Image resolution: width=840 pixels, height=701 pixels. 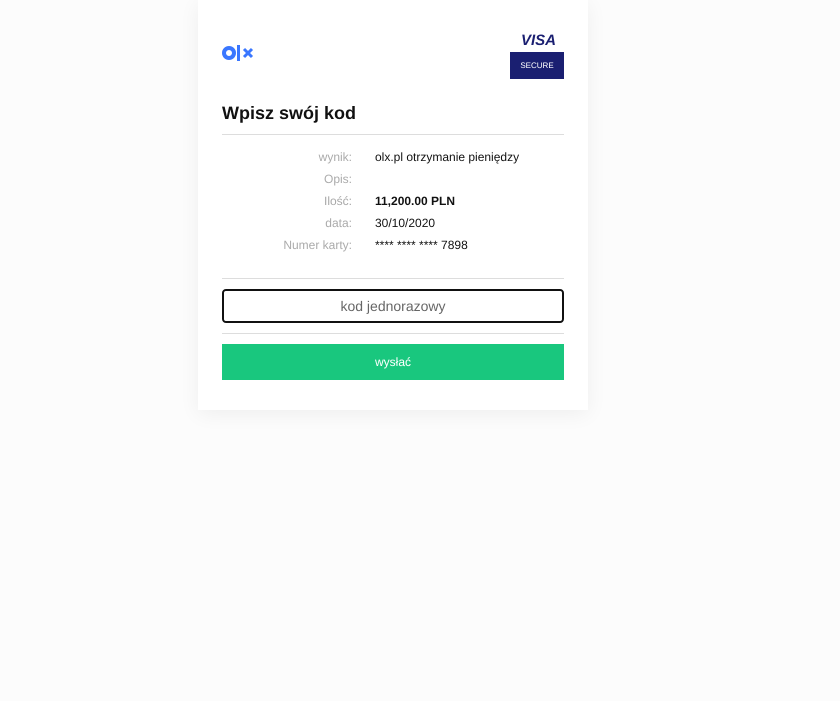 I want to click on detail-label: Ilość:, so click(x=337, y=201).